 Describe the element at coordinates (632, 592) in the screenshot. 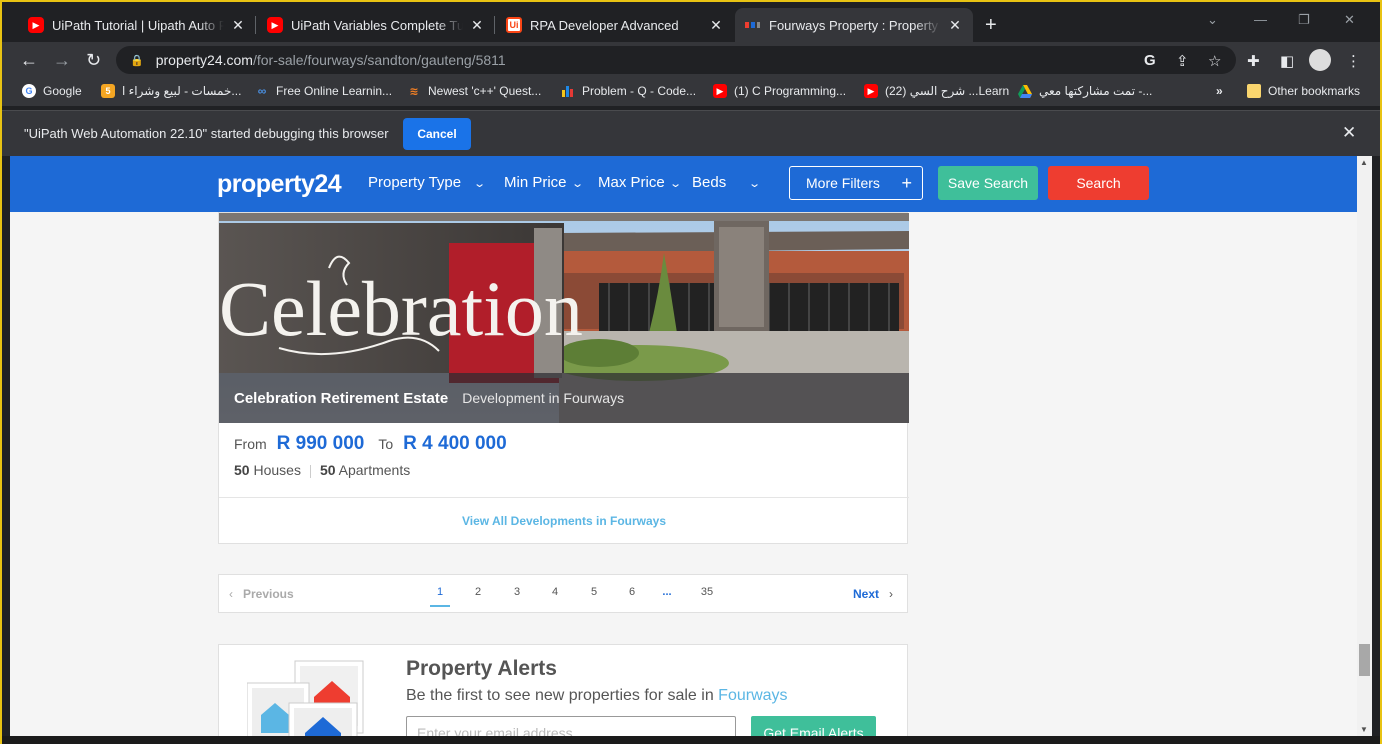

I see `page-6: 6` at that location.